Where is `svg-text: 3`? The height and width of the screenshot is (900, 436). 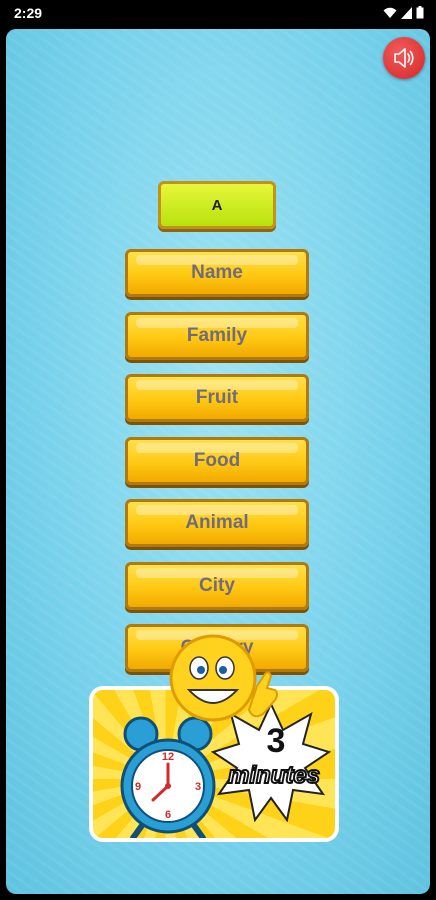 svg-text: 3 is located at coordinates (198, 787).